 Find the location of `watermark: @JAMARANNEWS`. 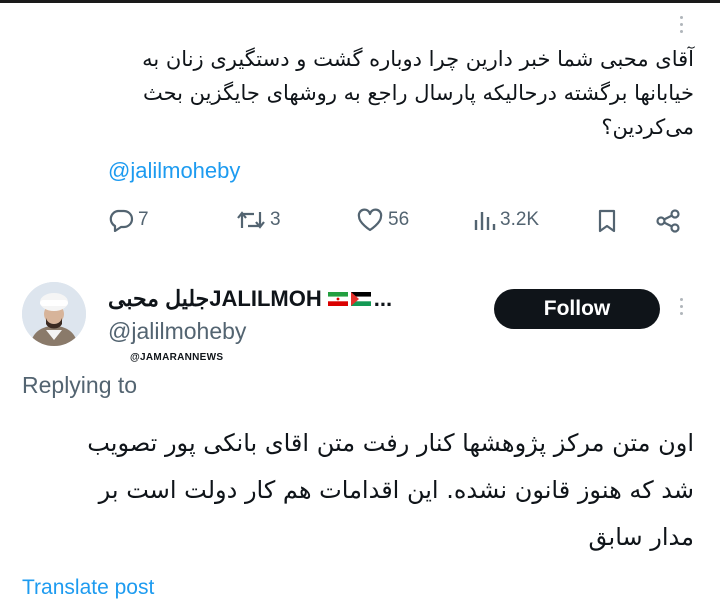

watermark: @JAMARANNEWS is located at coordinates (177, 357).